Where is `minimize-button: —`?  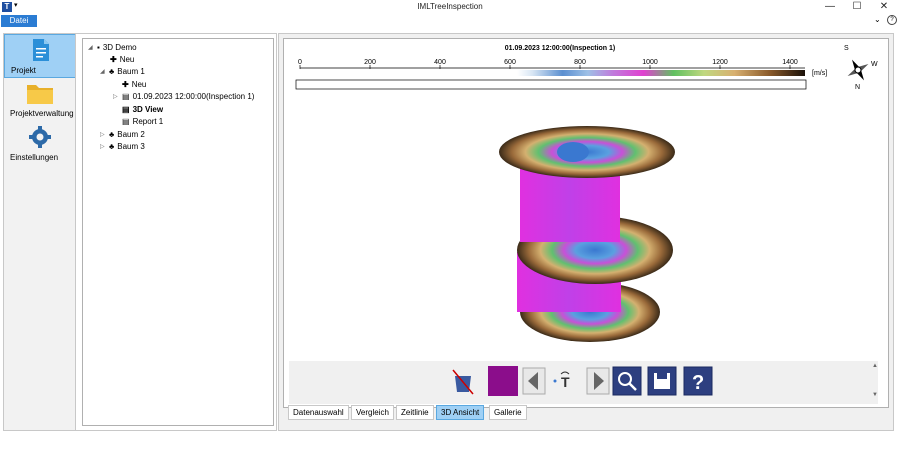
minimize-button: — is located at coordinates (830, 7).